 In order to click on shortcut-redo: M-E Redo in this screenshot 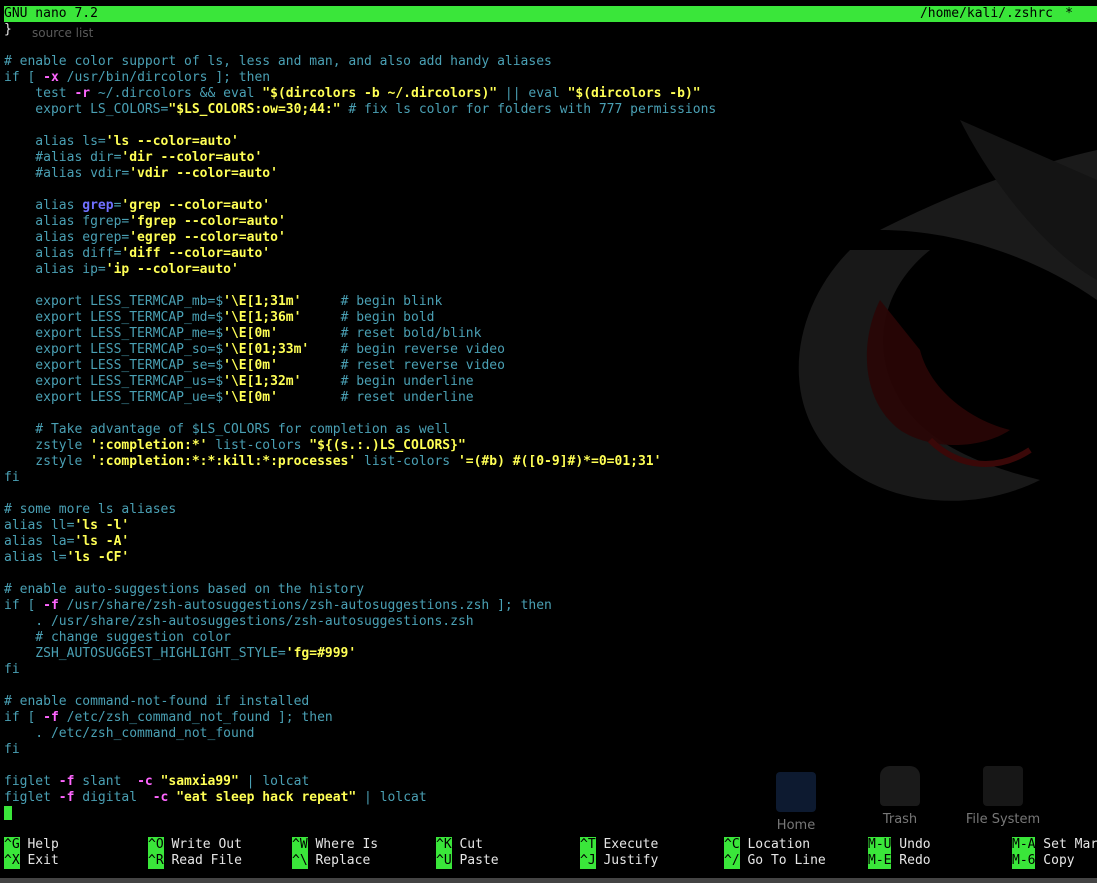, I will do `click(899, 861)`.